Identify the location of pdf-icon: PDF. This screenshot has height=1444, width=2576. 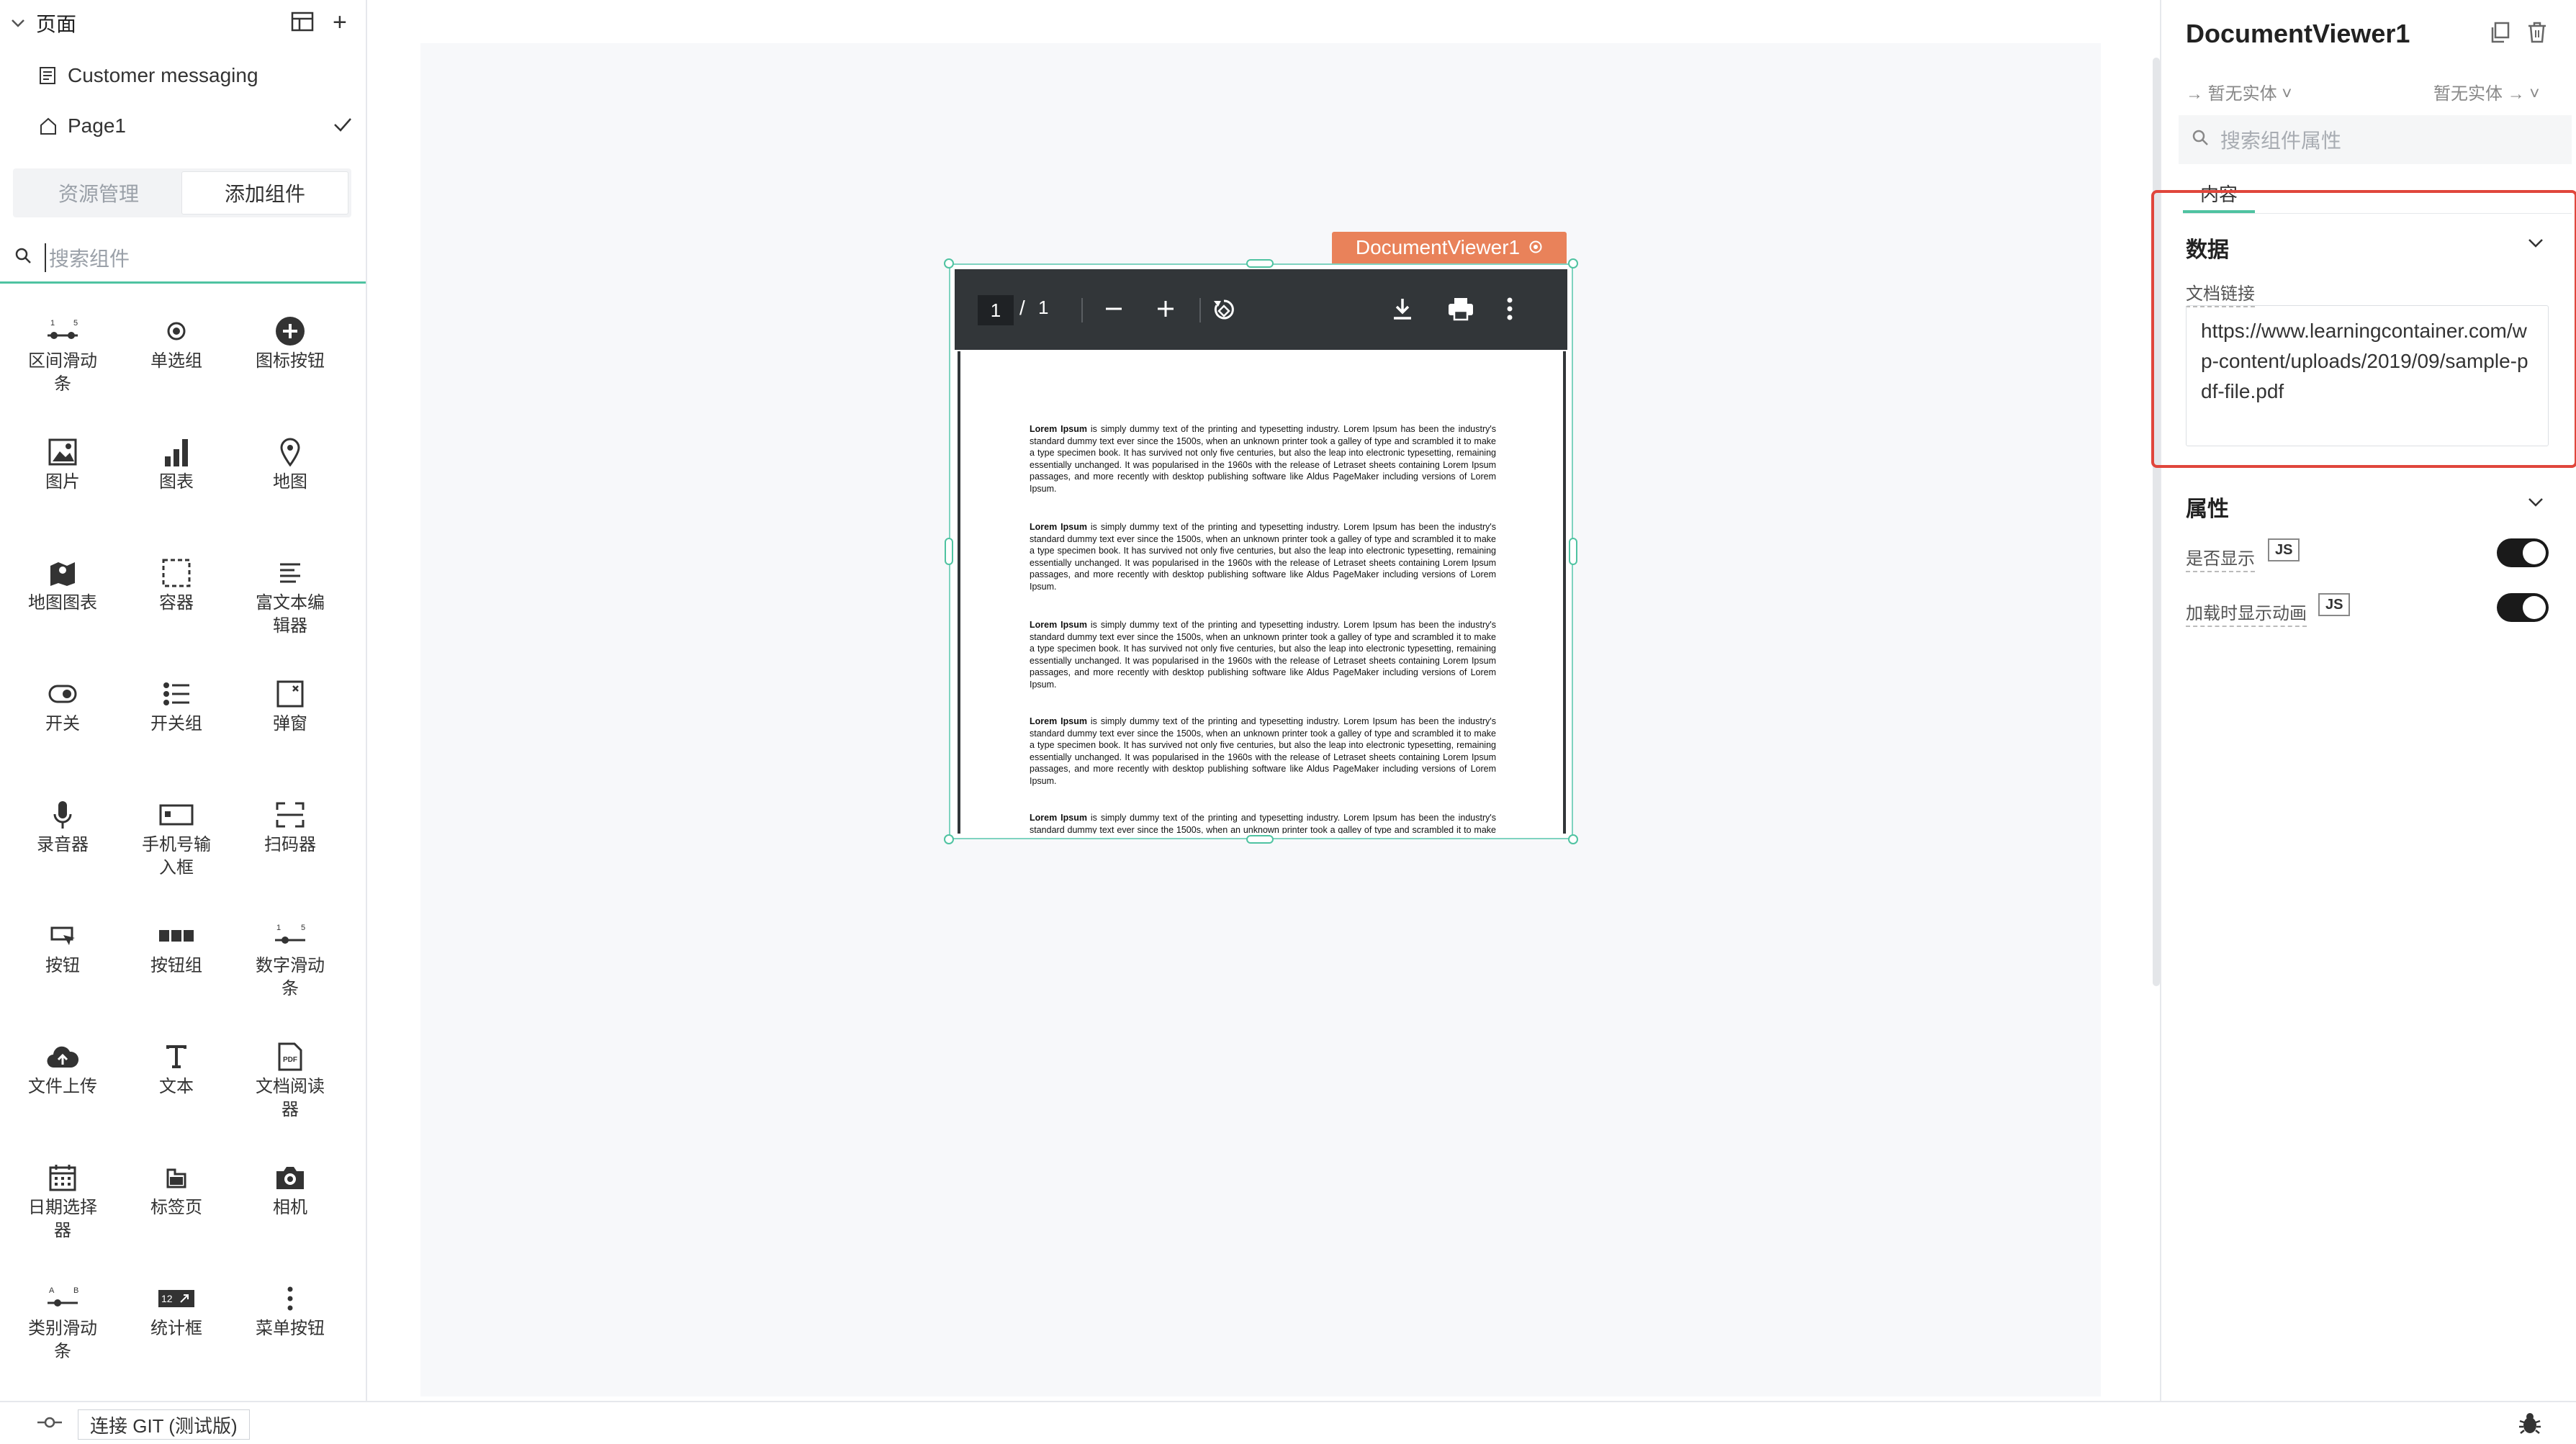
(290, 1056).